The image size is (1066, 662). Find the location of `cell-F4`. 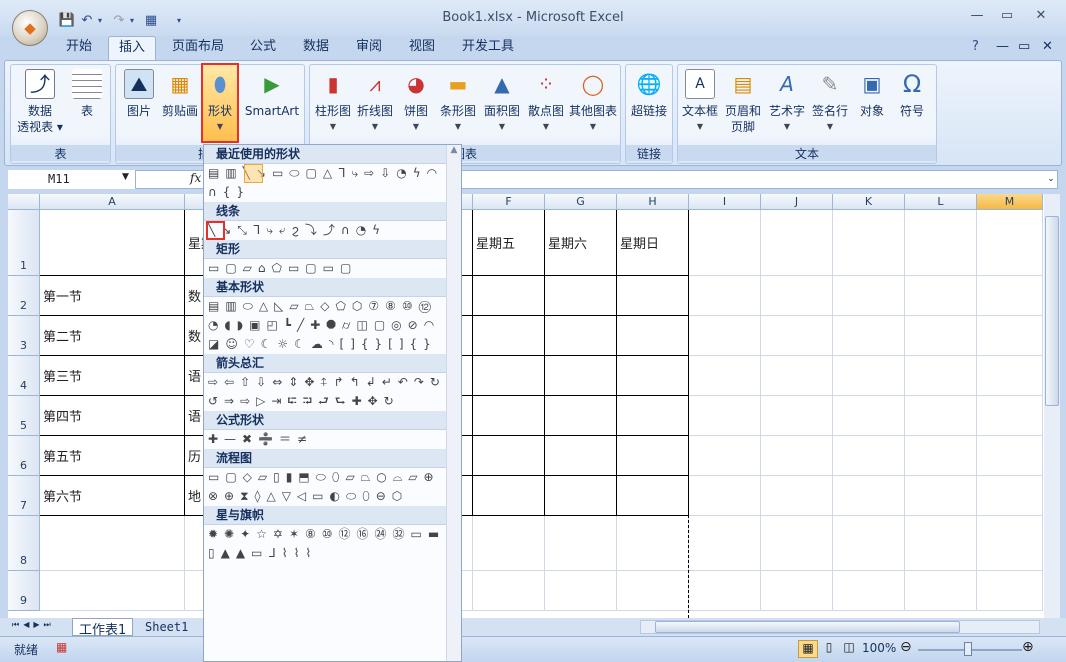

cell-F4 is located at coordinates (509, 376).